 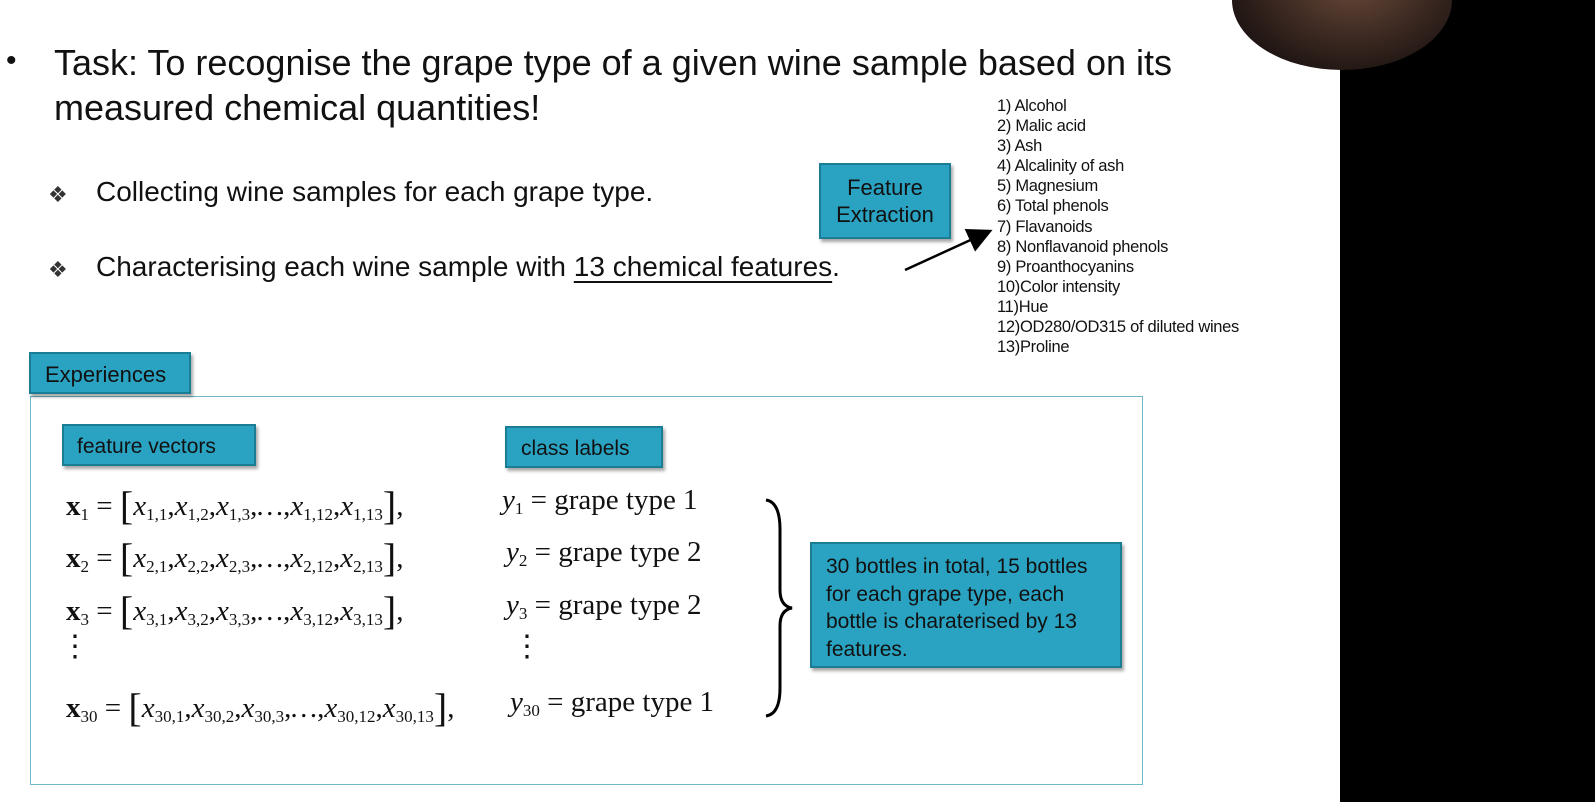 I want to click on arrow-icon, so click(x=948, y=250).